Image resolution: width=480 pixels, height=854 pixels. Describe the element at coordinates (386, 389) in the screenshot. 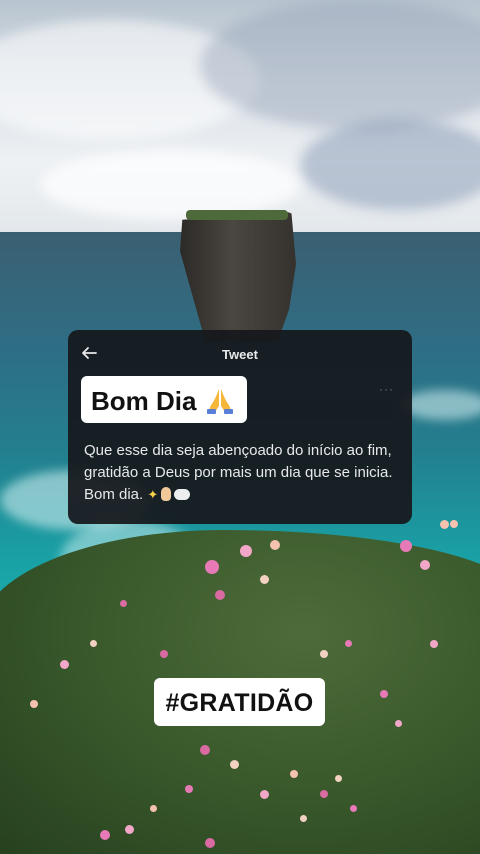

I see `more-options-icon: ···` at that location.